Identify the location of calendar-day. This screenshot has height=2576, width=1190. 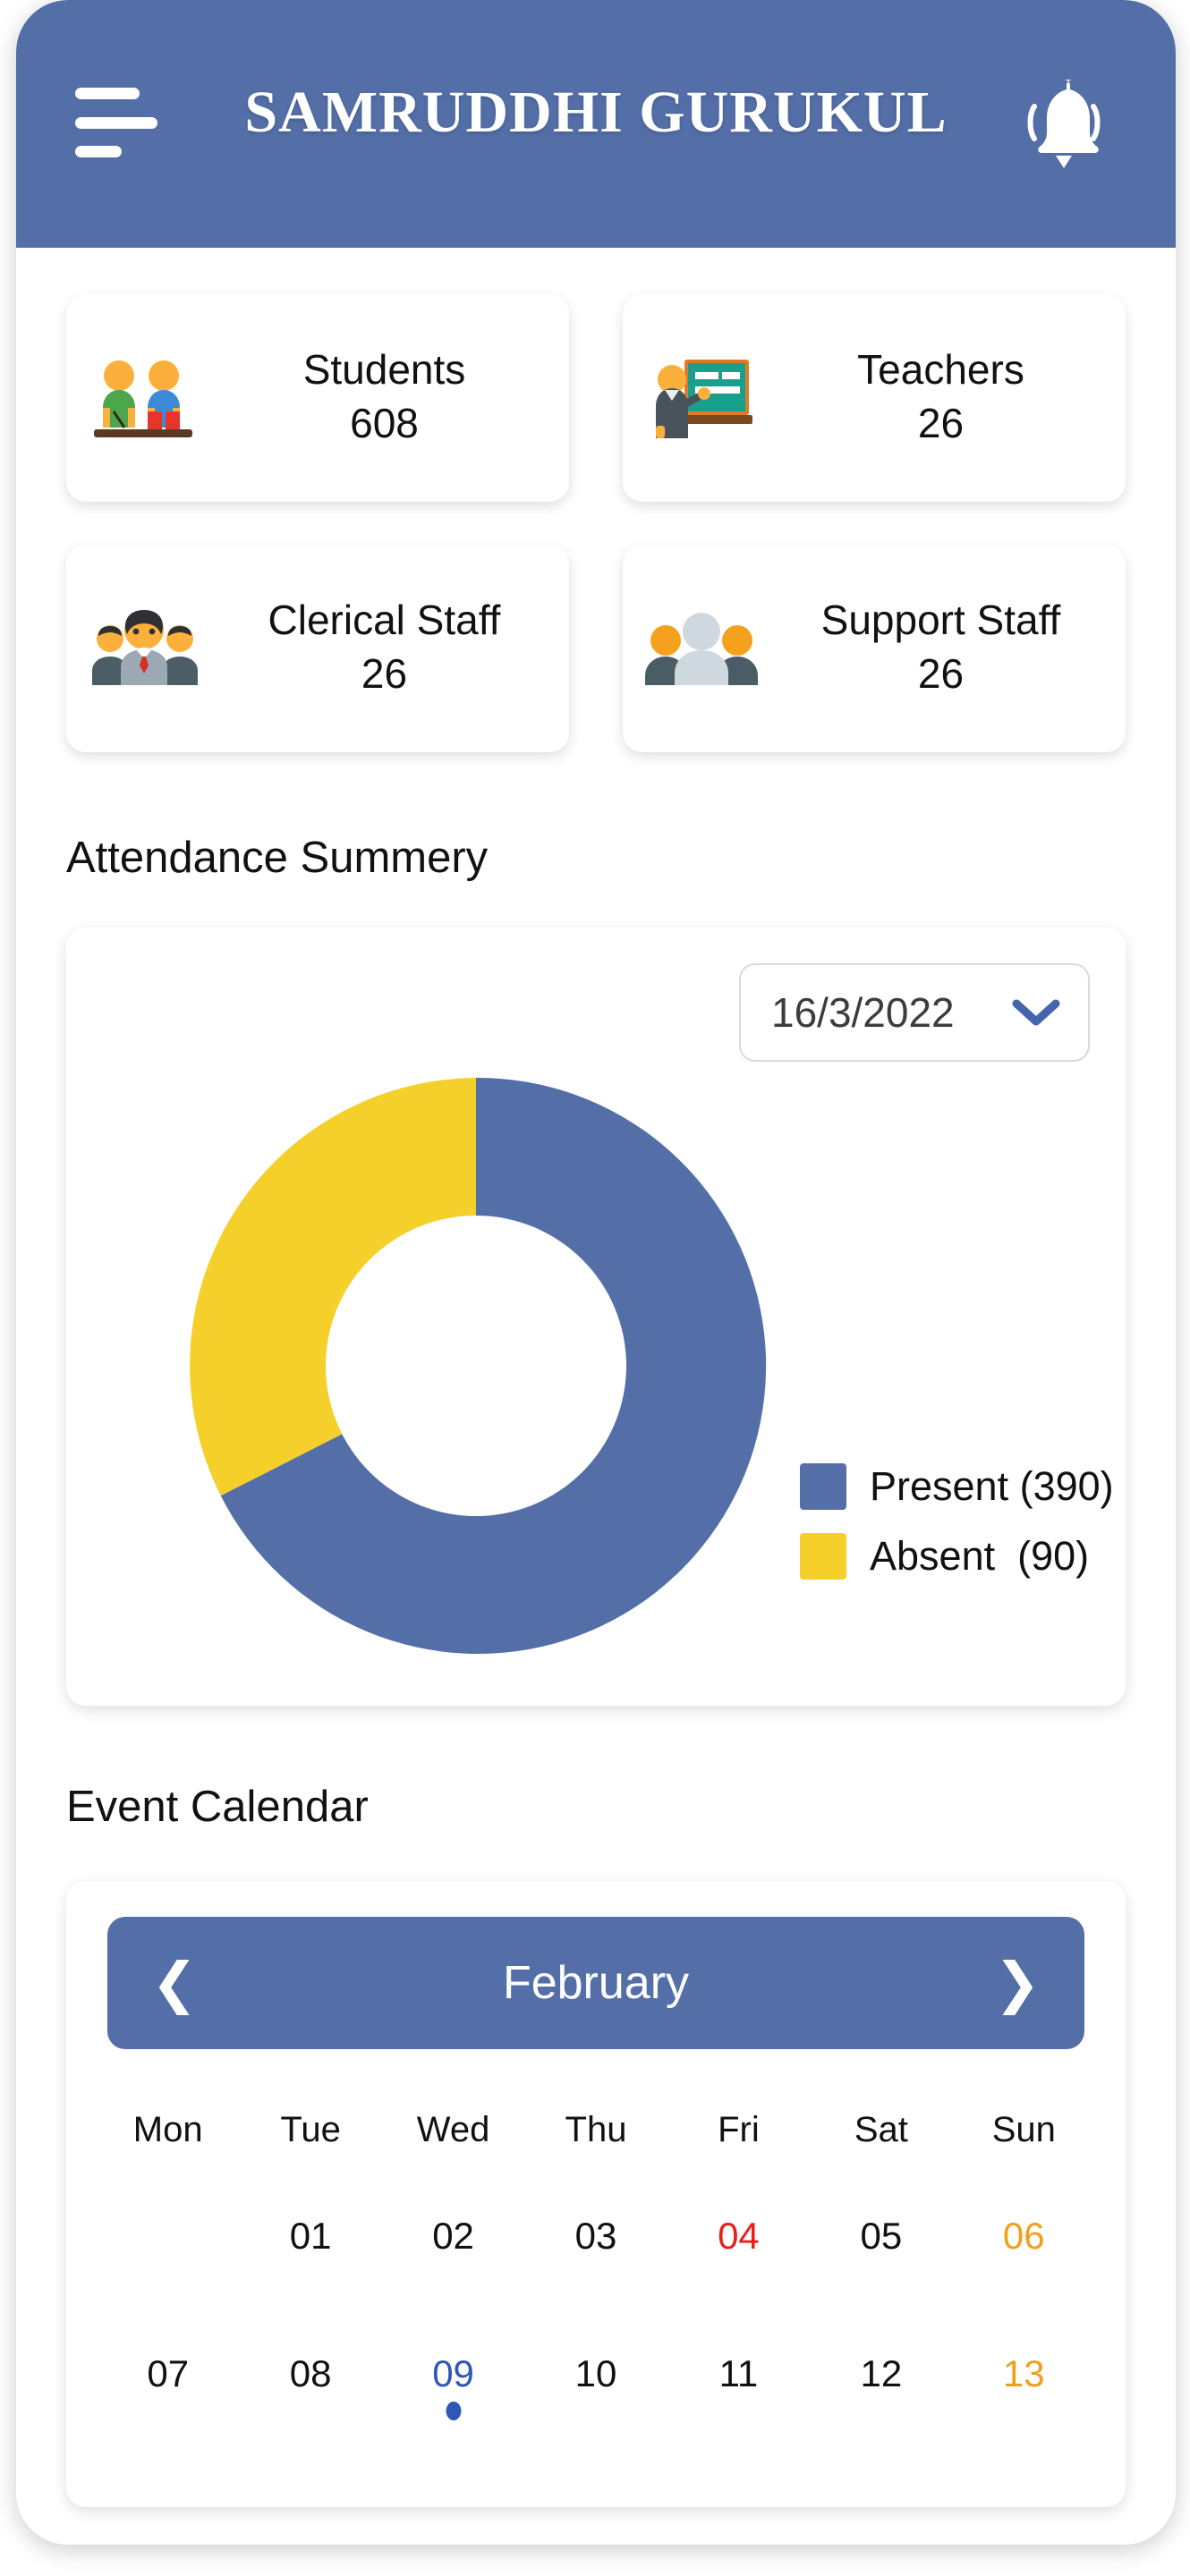
(168, 2219).